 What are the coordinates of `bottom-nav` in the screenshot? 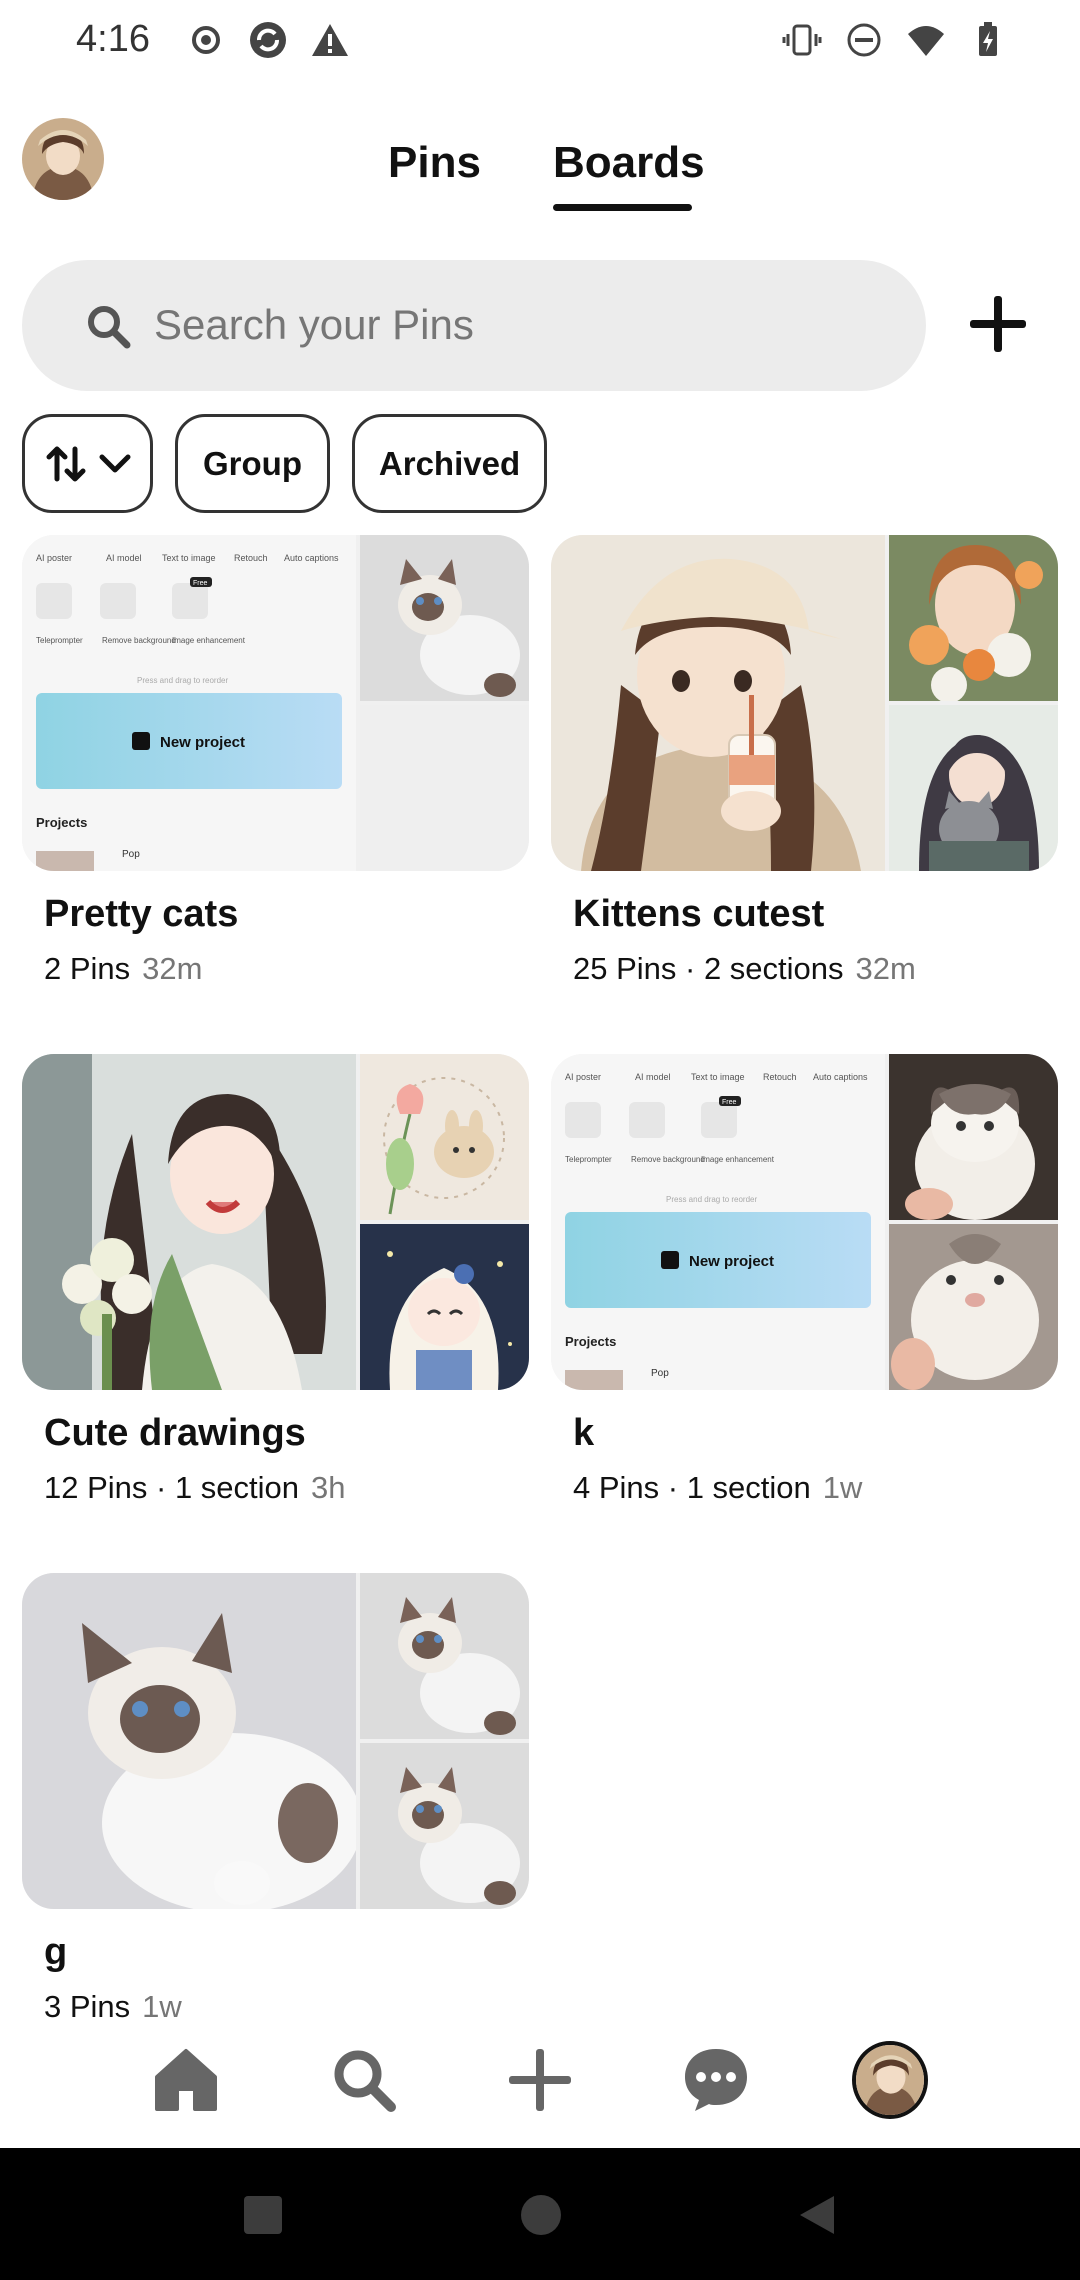 It's located at (540, 2084).